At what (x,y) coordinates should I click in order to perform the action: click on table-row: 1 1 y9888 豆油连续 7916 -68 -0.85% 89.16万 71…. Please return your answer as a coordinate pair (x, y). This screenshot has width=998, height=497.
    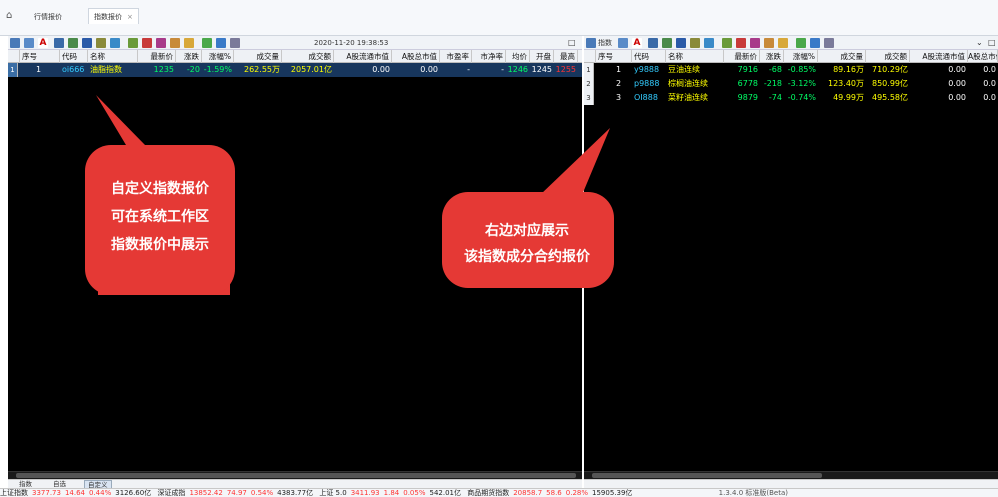
    Looking at the image, I should click on (791, 70).